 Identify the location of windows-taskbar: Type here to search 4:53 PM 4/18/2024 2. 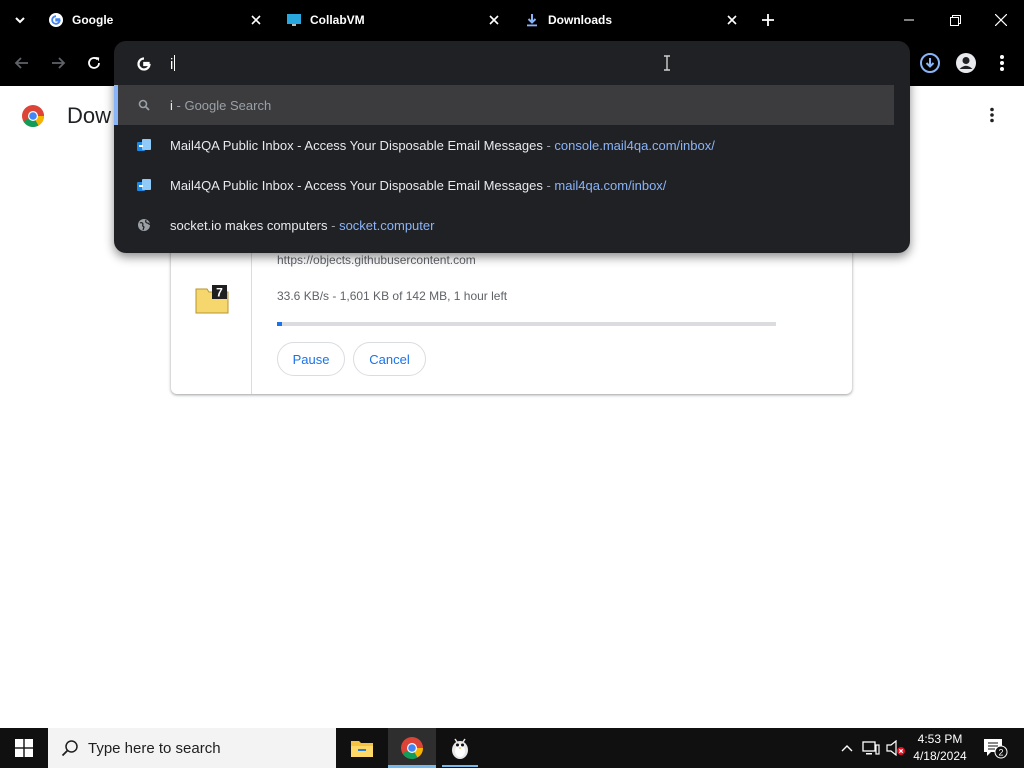
(512, 748).